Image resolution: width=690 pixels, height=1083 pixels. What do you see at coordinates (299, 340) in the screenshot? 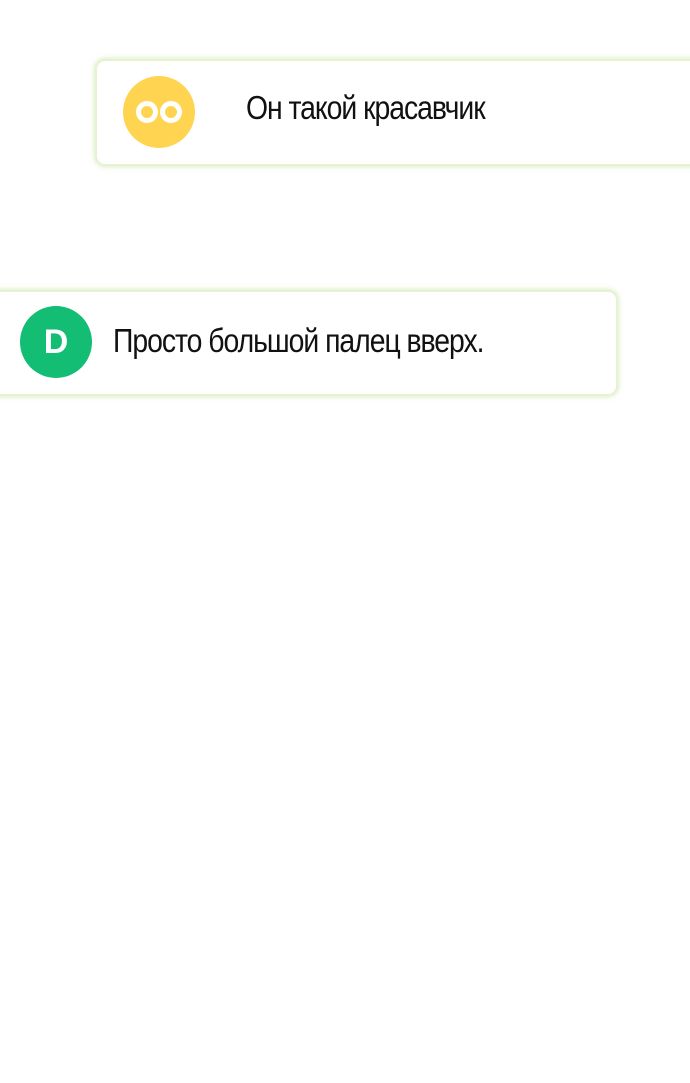
I see `message-text: Просто большой палец вверх.` at bounding box center [299, 340].